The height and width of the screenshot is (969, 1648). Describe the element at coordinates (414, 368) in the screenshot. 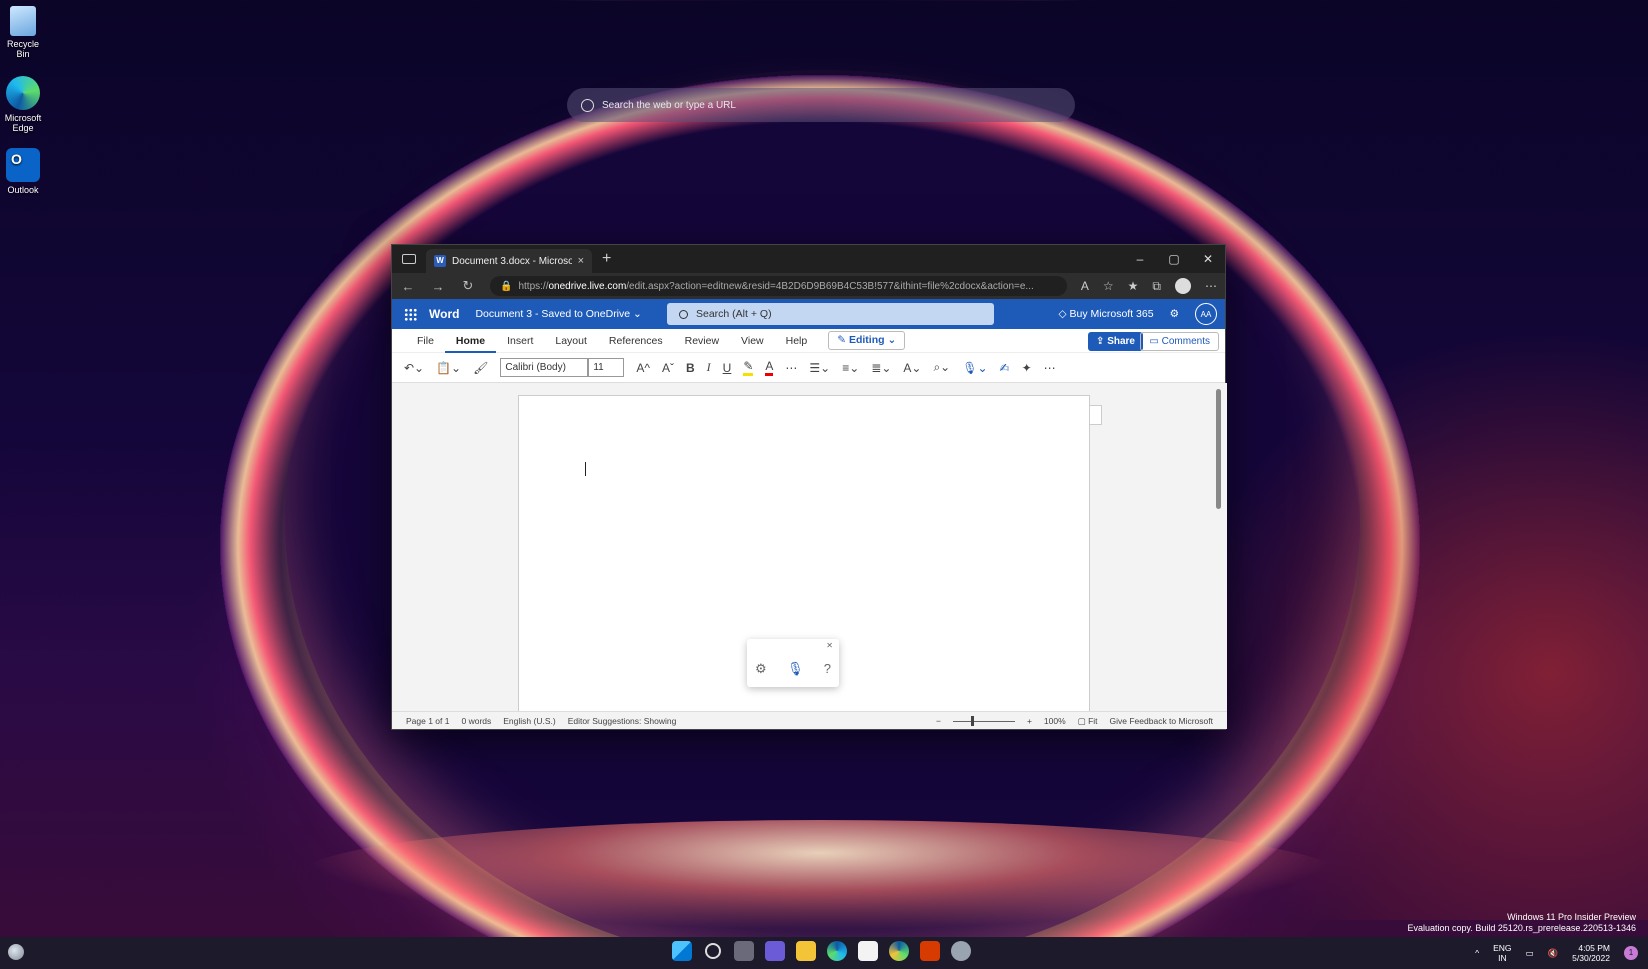

I see `undo-icon: ↶⌄` at that location.